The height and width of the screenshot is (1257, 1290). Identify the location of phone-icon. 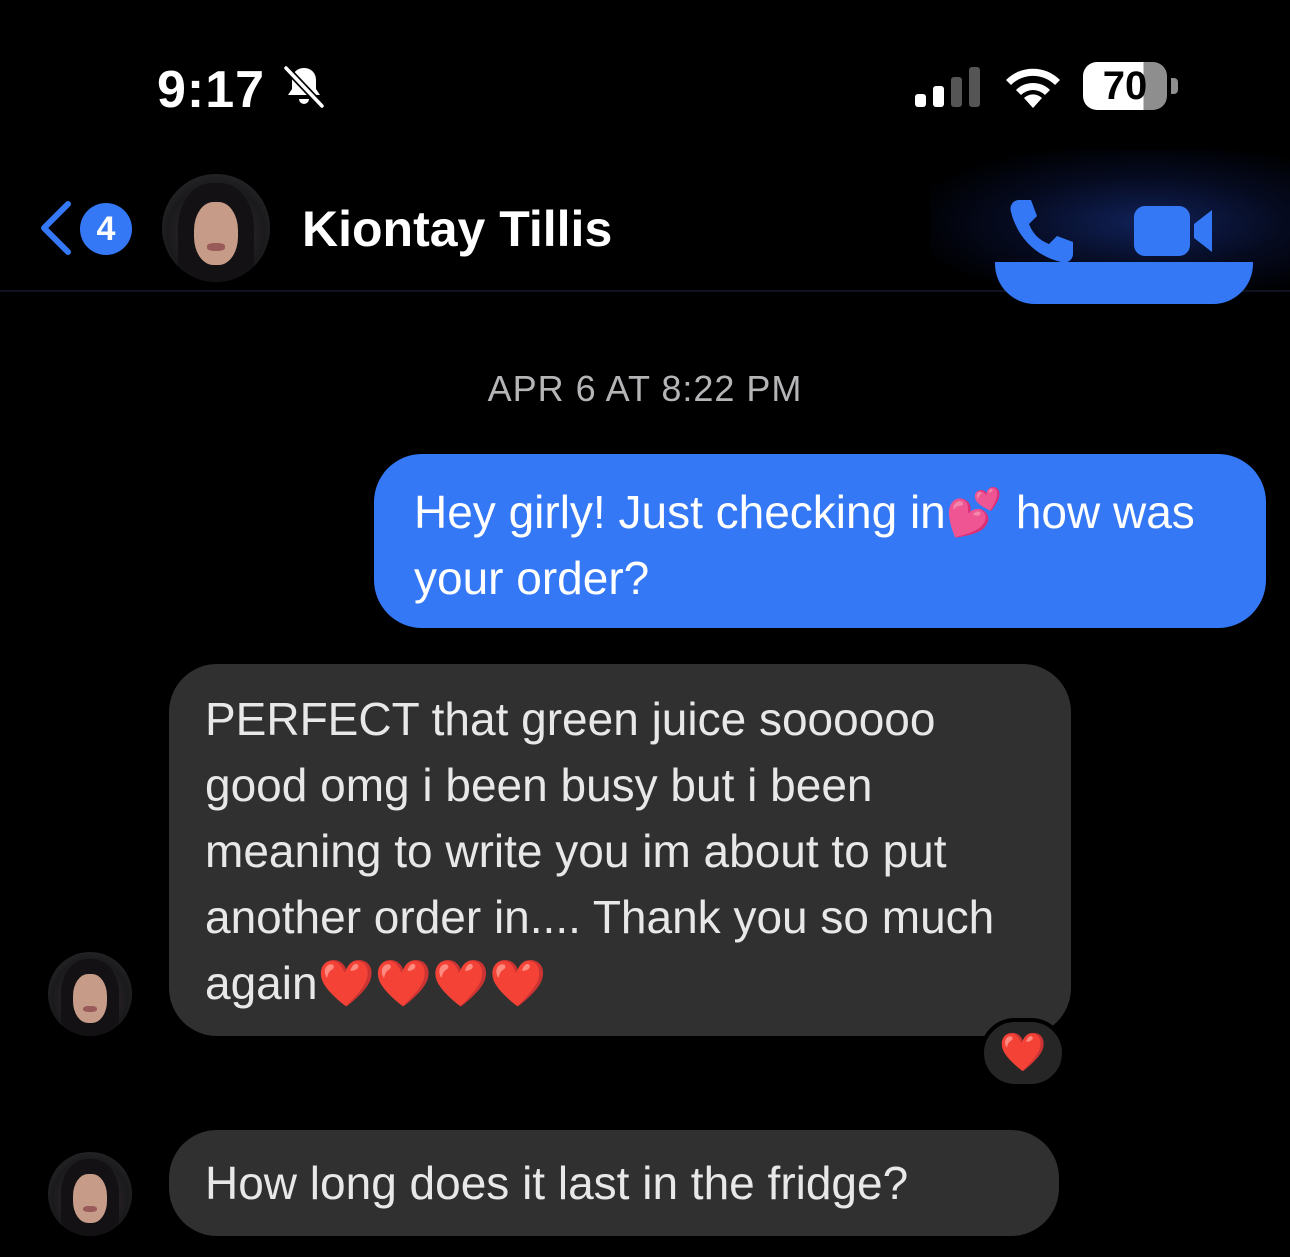
(1041, 230).